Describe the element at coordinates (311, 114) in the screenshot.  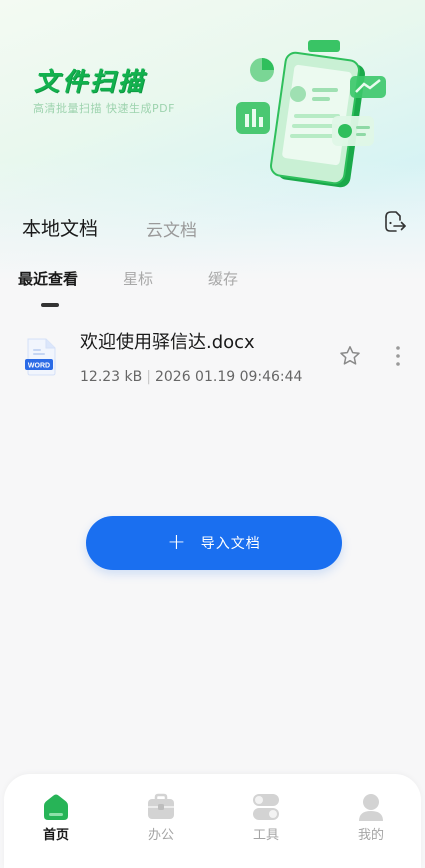
I see `scanner-illustration-icon` at that location.